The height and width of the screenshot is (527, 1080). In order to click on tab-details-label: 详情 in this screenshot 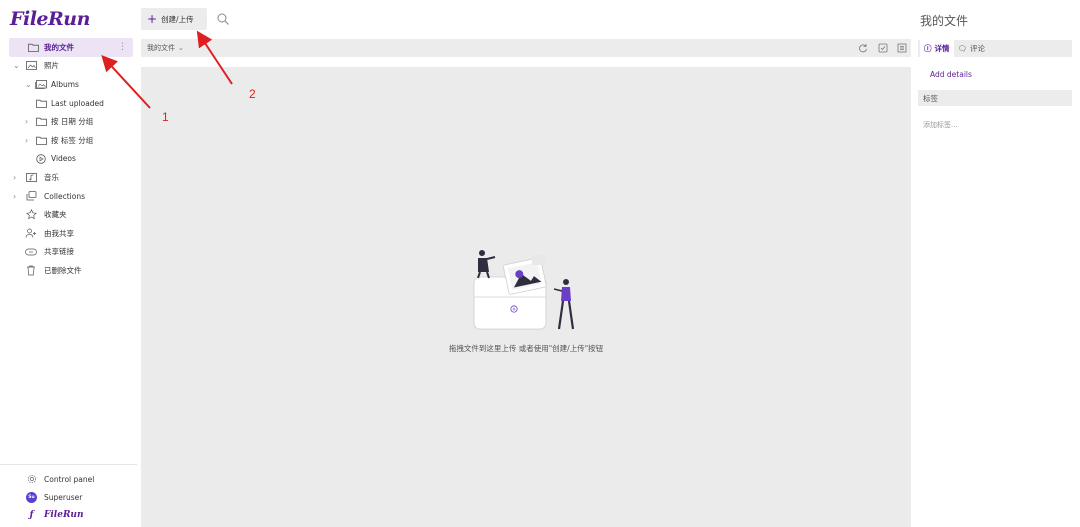, I will do `click(942, 48)`.